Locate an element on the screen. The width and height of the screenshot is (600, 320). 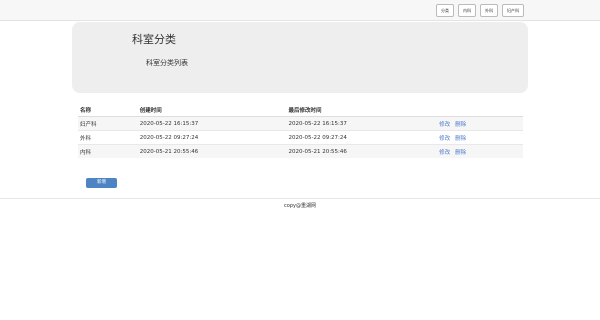
nav-item-surgery: 外科 is located at coordinates (489, 10).